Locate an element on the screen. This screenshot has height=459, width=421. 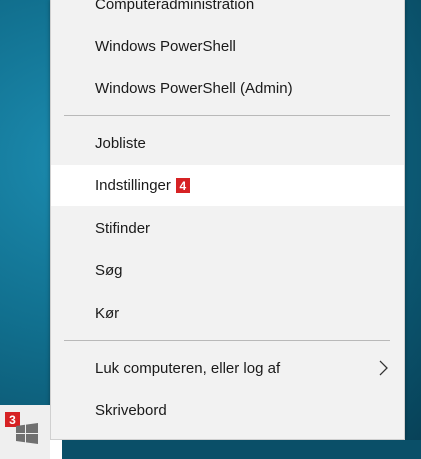
menu-item-windows-powershell: Windows PowerShell is located at coordinates (227, 46).